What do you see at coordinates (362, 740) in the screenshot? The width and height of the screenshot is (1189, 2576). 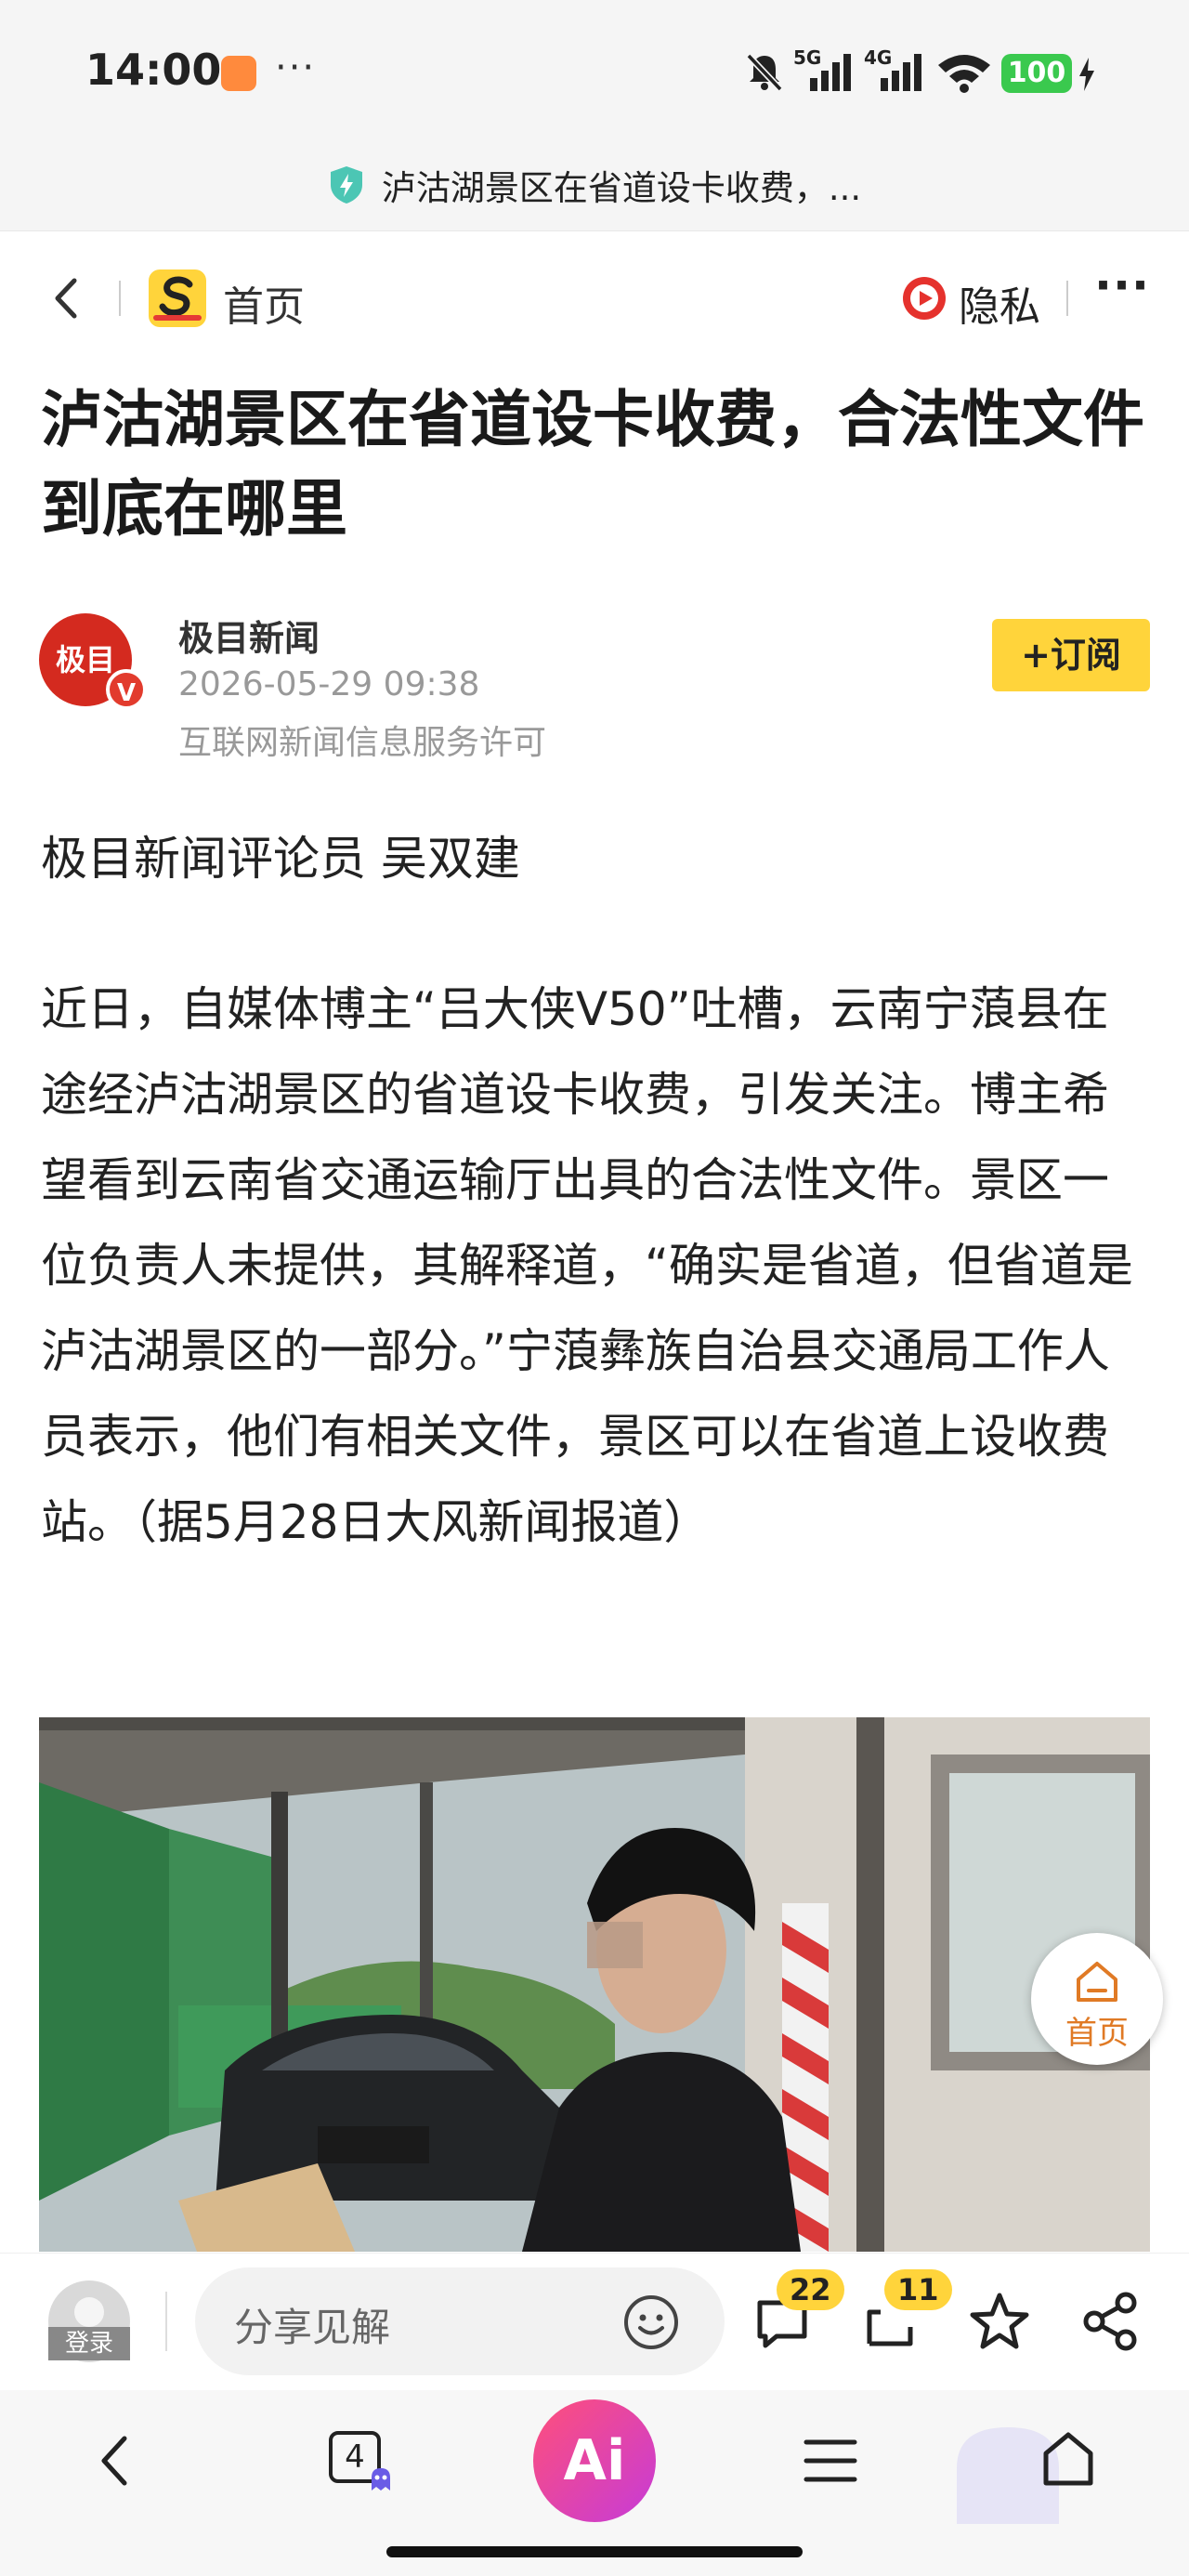 I see `license-link: 互联网新闻信息服务许可` at bounding box center [362, 740].